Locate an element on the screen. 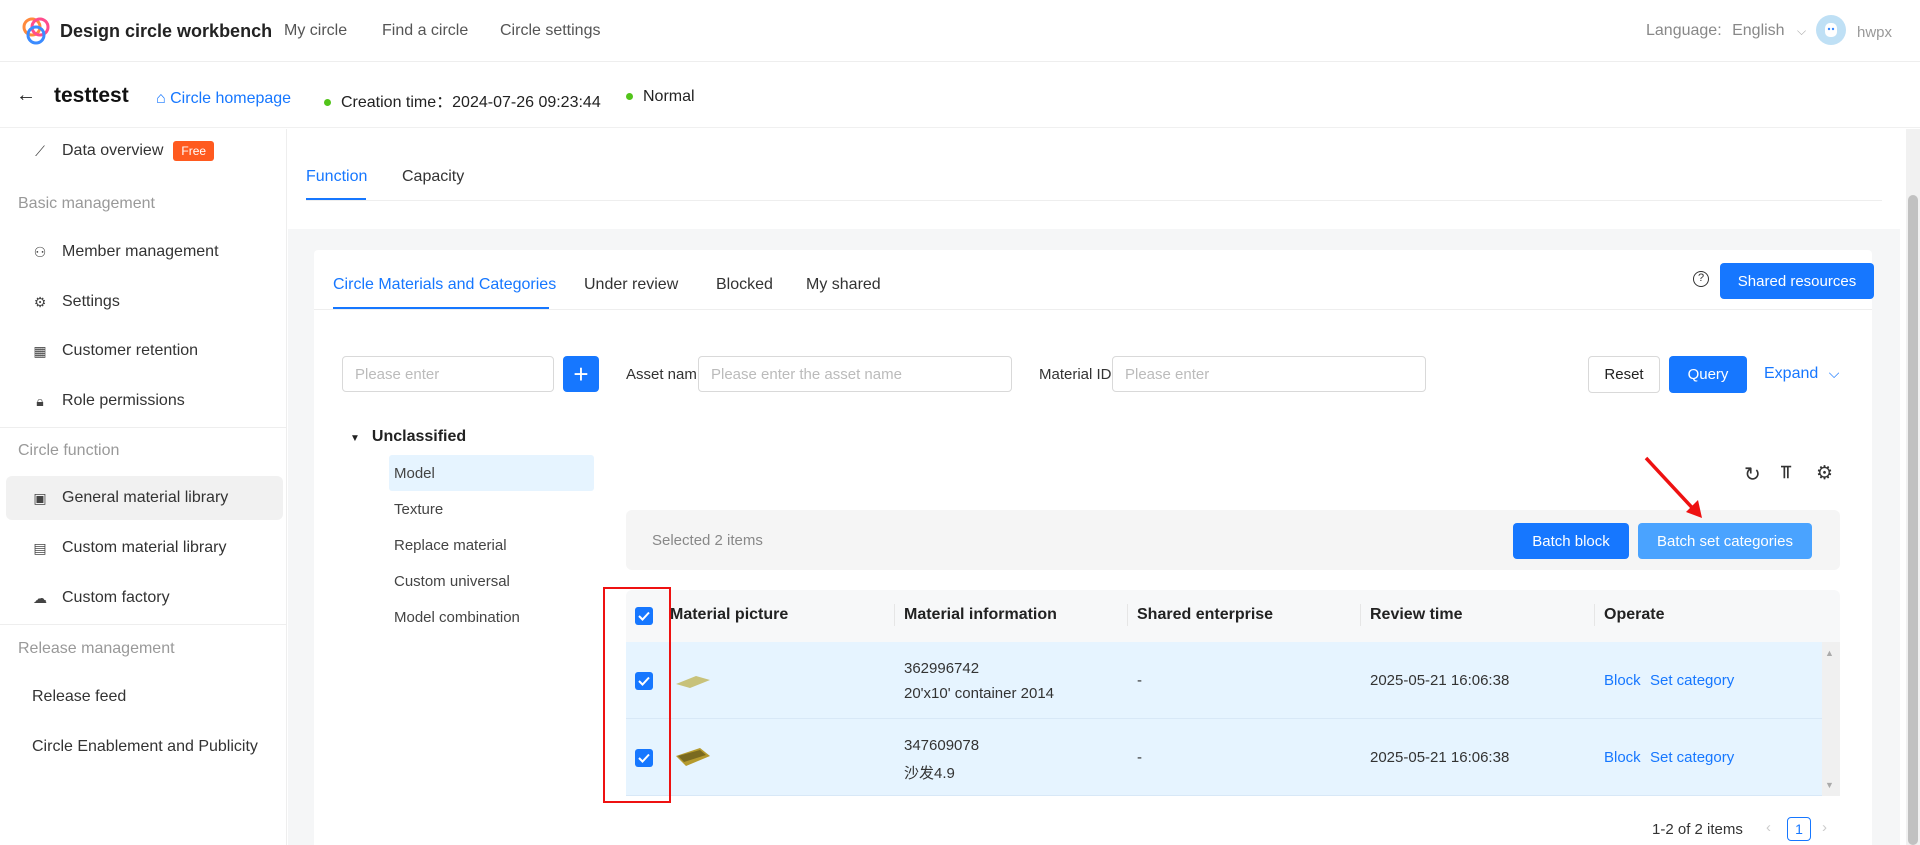  home-icon: ⌂ is located at coordinates (161, 98).